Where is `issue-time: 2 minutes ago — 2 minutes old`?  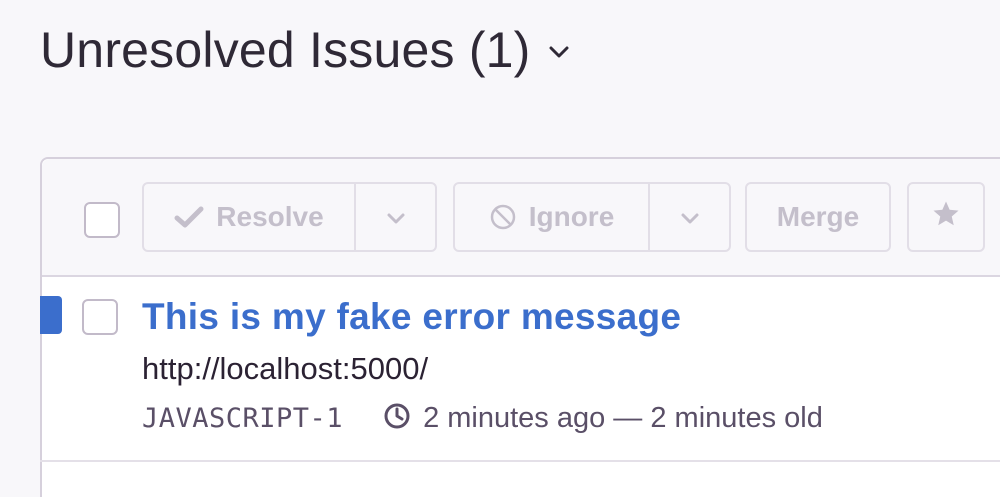 issue-time: 2 minutes ago — 2 minutes old is located at coordinates (603, 418).